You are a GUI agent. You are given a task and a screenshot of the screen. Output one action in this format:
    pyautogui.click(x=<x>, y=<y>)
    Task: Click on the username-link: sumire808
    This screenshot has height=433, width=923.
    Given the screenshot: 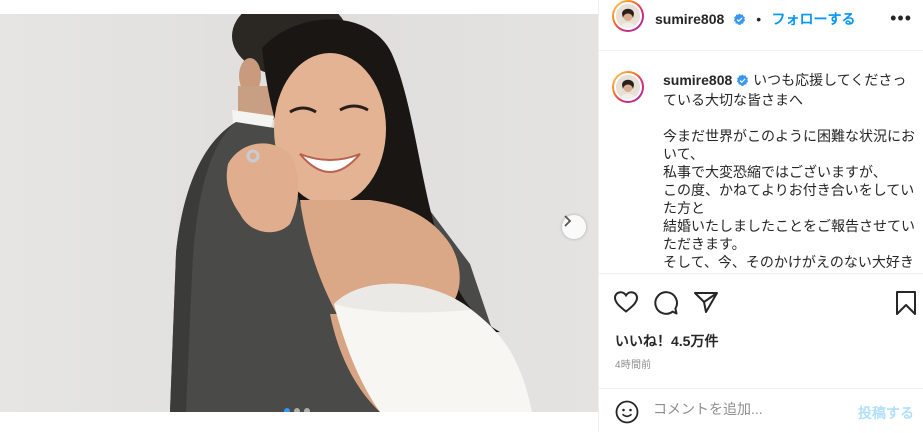 What is the action you would take?
    pyautogui.click(x=689, y=19)
    